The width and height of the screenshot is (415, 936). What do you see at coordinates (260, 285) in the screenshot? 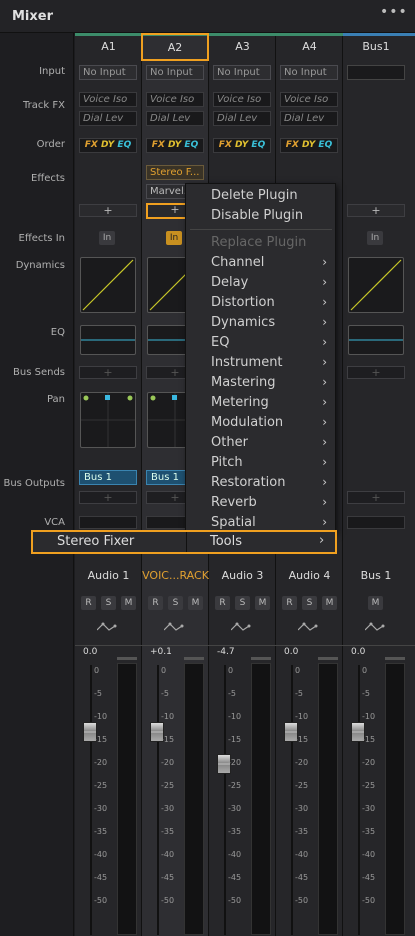
I see `menu-item-delay: Delay ›` at bounding box center [260, 285].